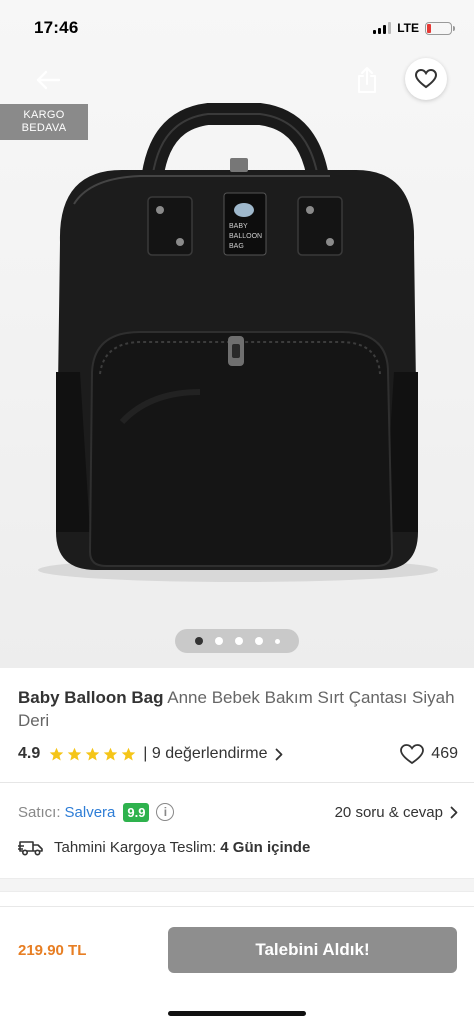  What do you see at coordinates (237, 1013) in the screenshot?
I see `home-indicator` at bounding box center [237, 1013].